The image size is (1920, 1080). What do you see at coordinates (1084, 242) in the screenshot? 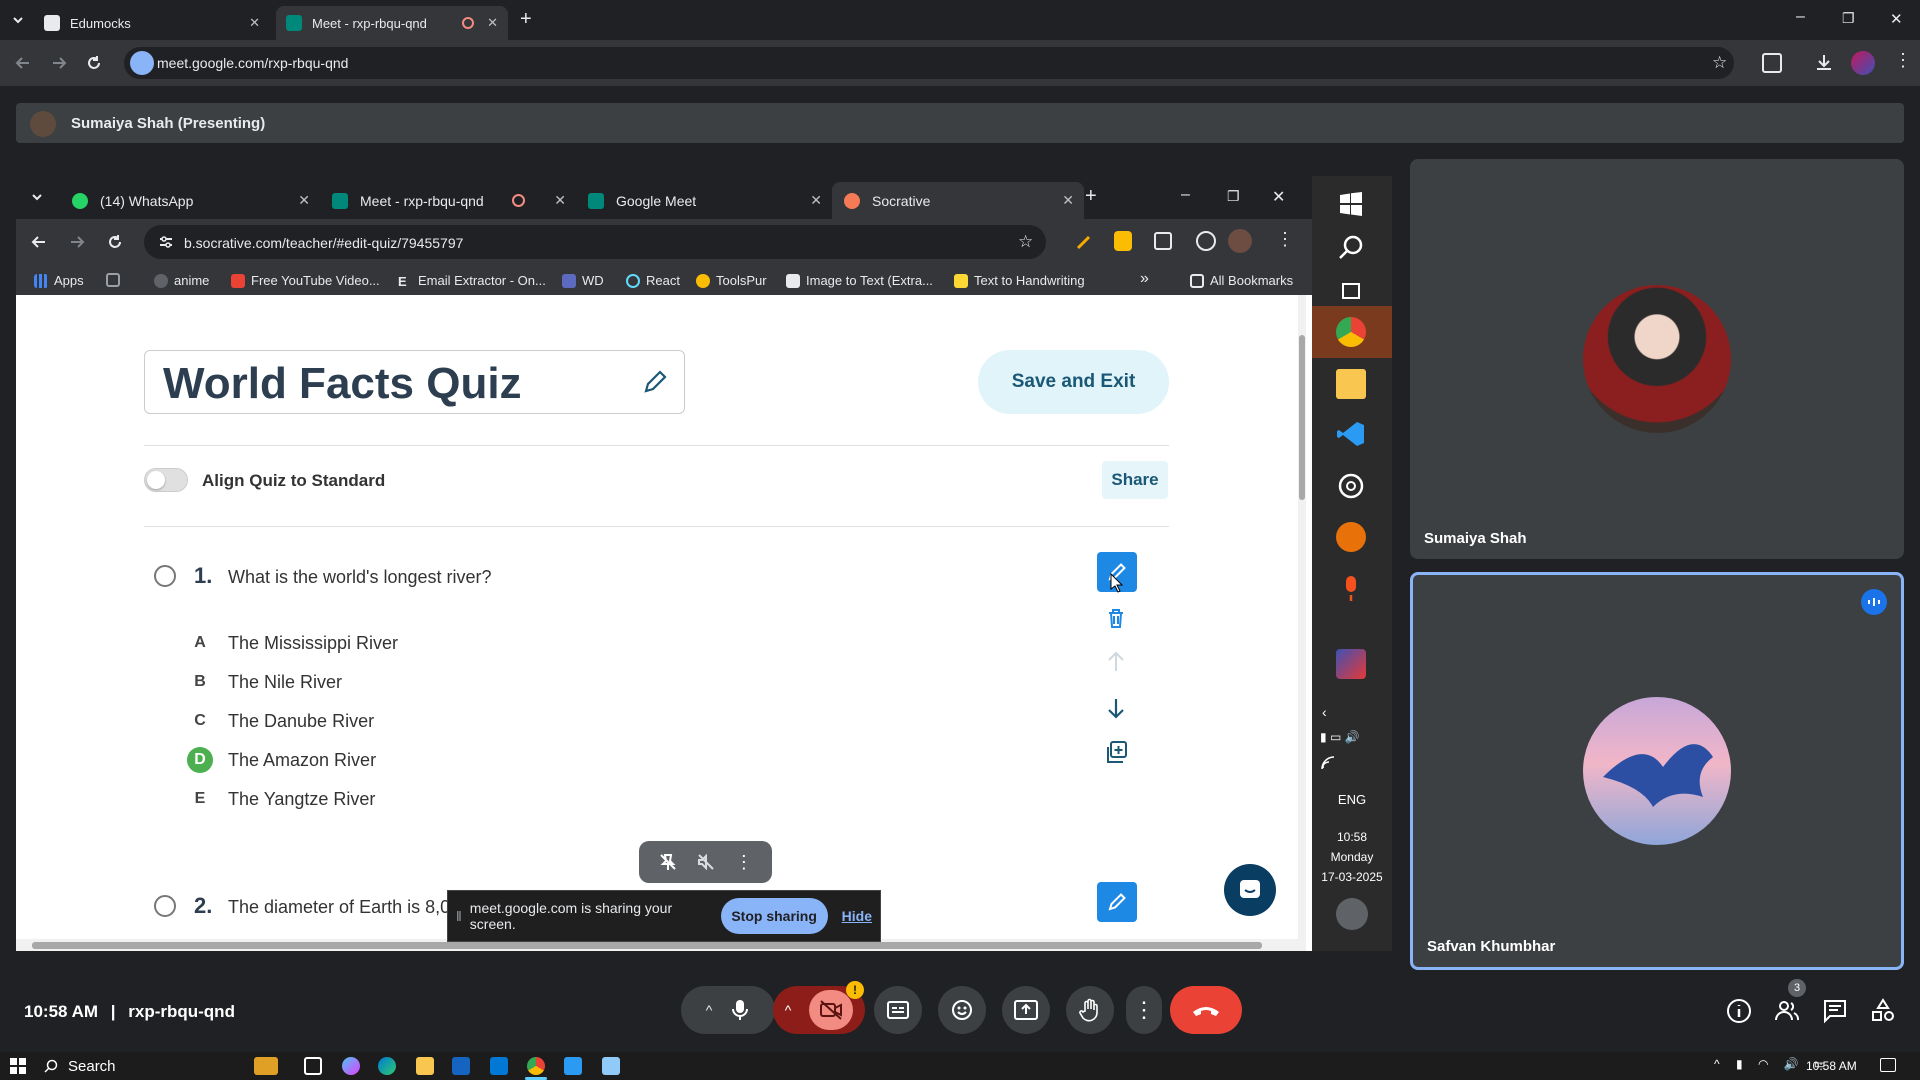
I see `pen-extension-icon` at bounding box center [1084, 242].